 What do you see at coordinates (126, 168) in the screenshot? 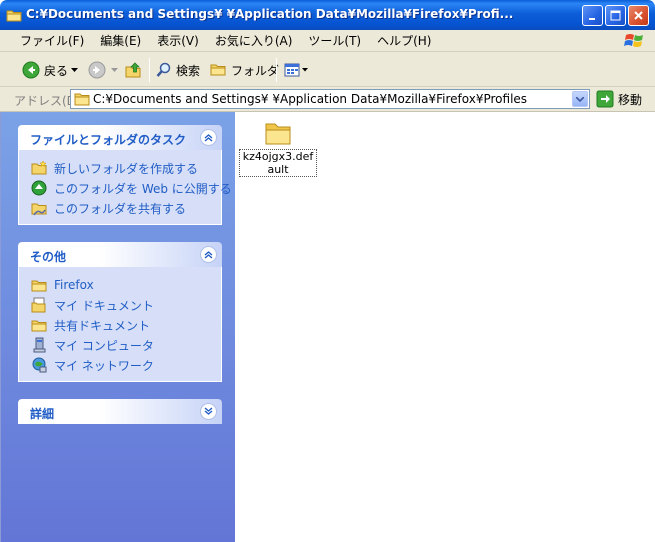
I see `task-label: 新しいフォルダを作成する` at bounding box center [126, 168].